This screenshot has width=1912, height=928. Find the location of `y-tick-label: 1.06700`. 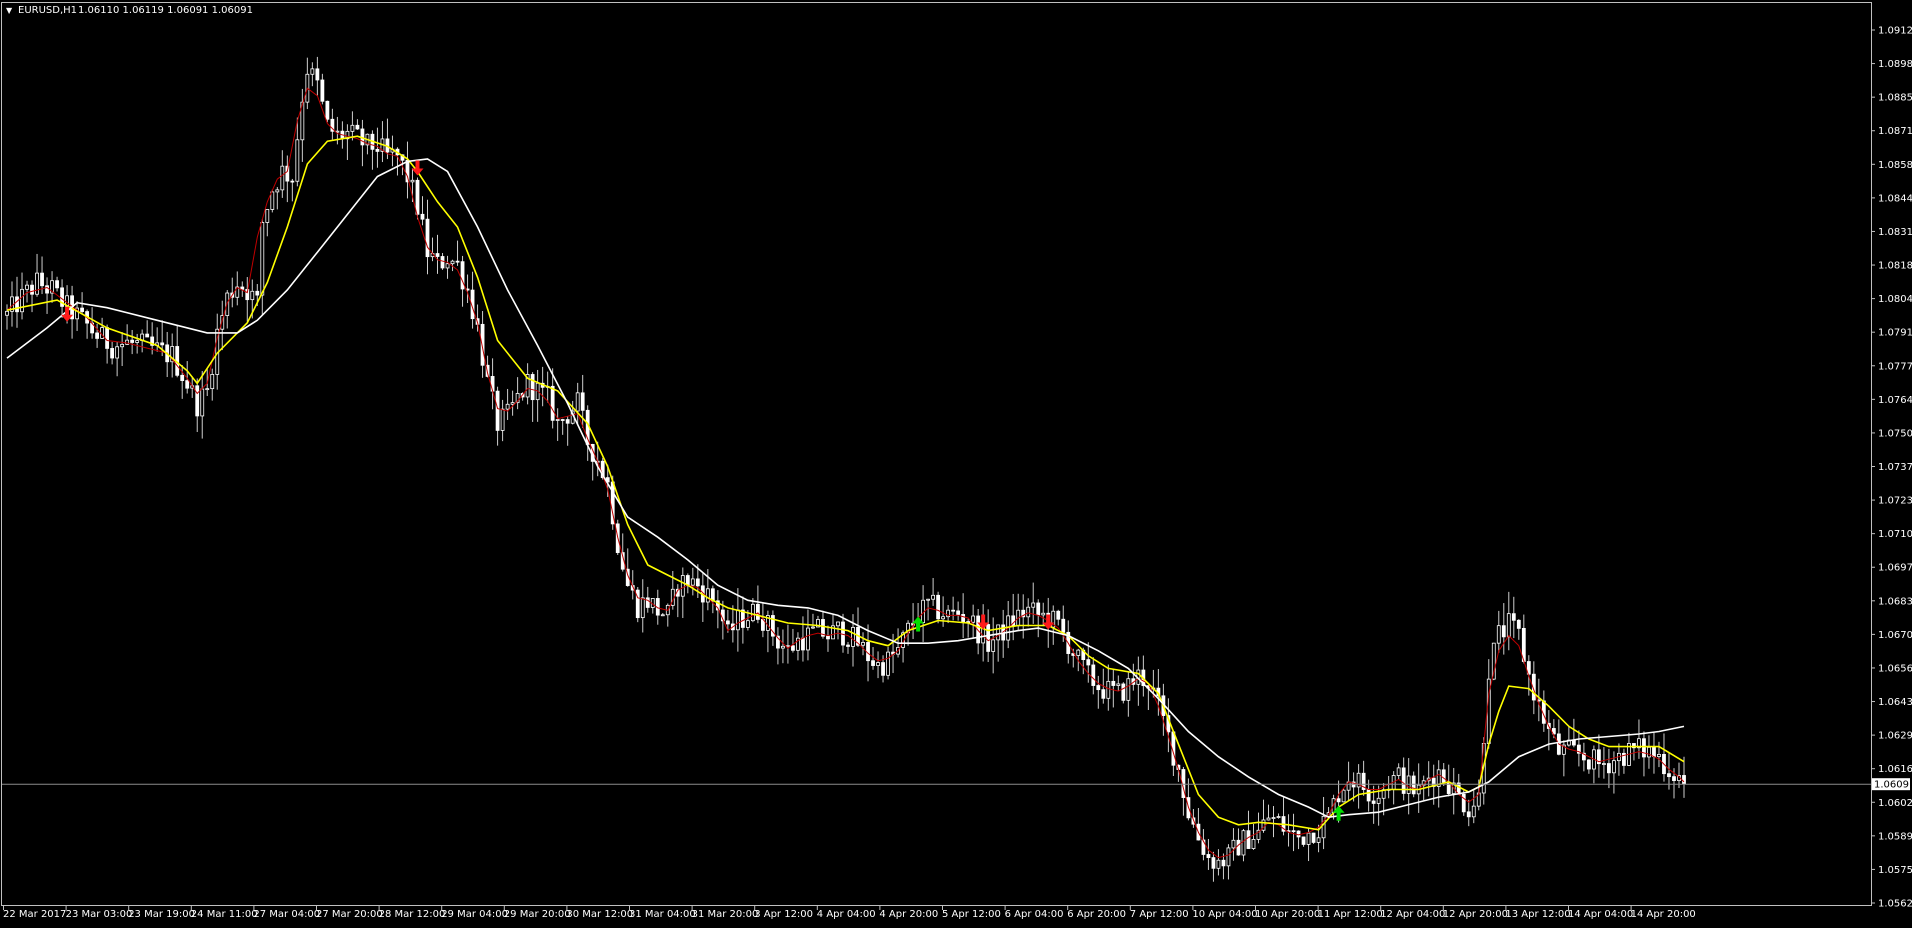

y-tick-label: 1.06700 is located at coordinates (1895, 635).